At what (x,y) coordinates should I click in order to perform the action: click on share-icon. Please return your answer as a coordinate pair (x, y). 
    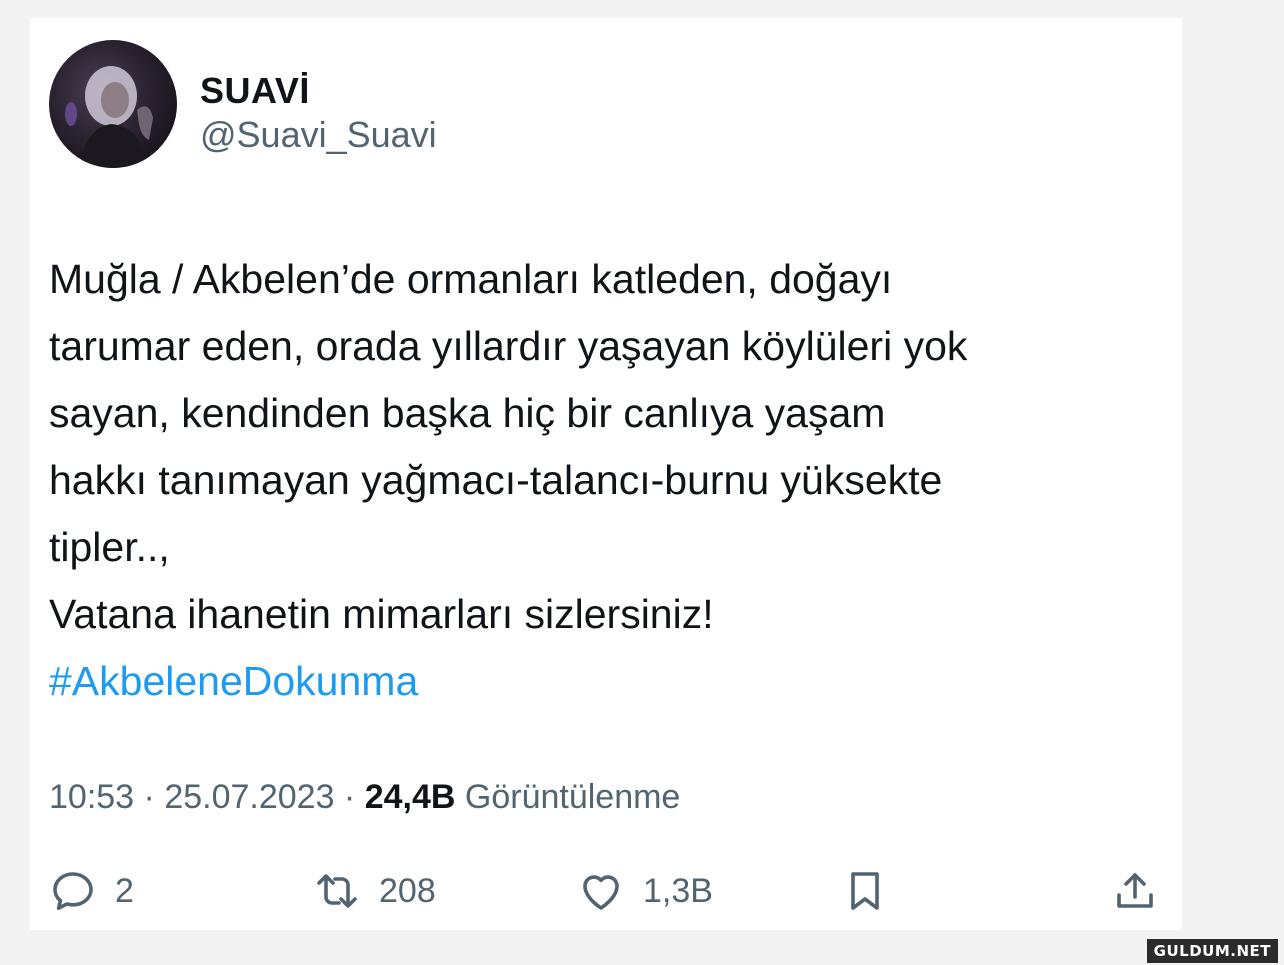
    Looking at the image, I should click on (1135, 891).